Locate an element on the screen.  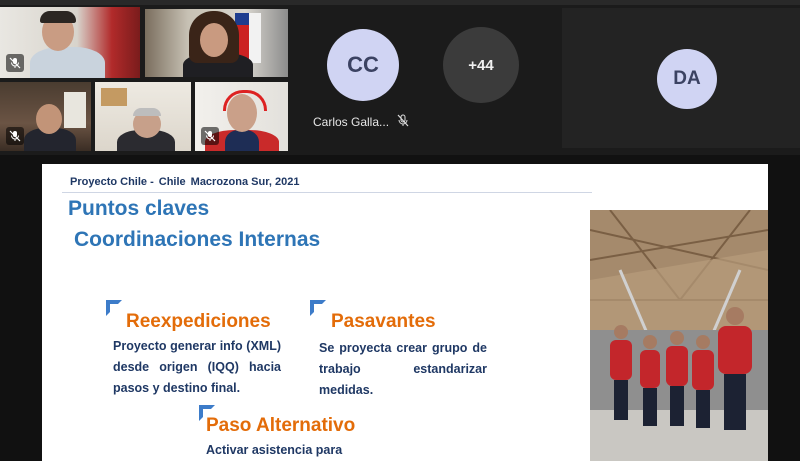
slide-divider is located at coordinates (327, 192).